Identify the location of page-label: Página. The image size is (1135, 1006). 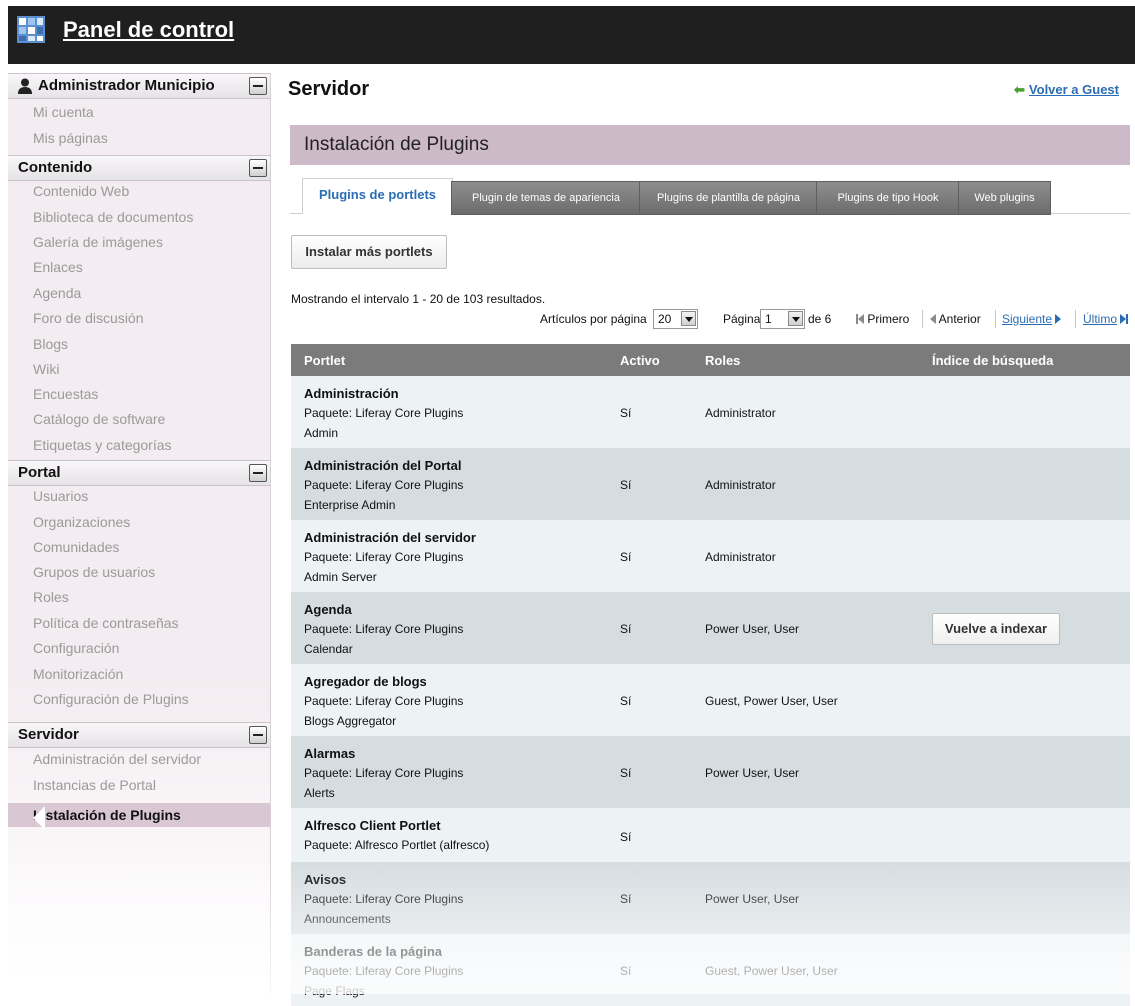
(742, 319).